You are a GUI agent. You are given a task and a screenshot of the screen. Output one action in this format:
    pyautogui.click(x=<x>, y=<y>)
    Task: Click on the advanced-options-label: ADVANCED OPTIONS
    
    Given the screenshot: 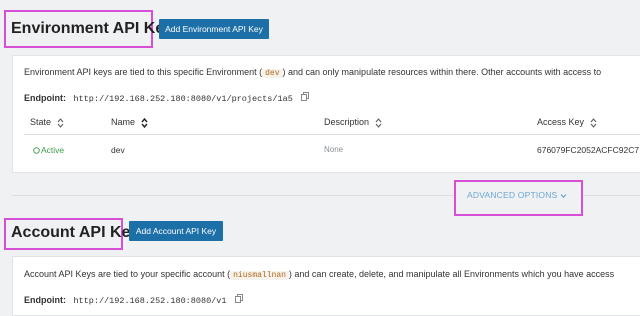 What is the action you would take?
    pyautogui.click(x=512, y=195)
    